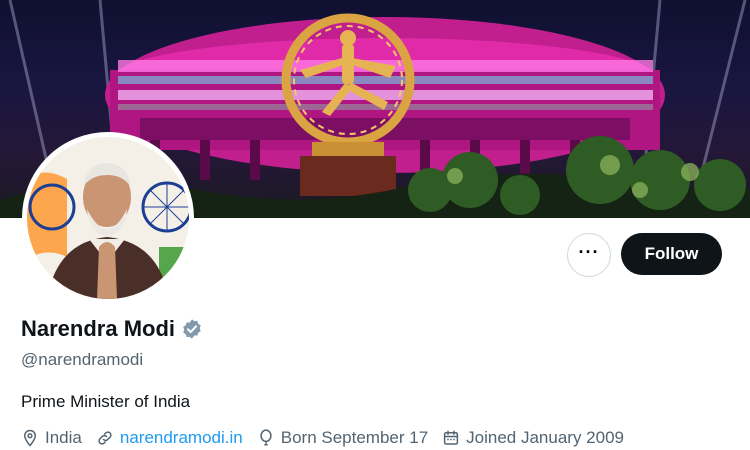 The width and height of the screenshot is (750, 450). I want to click on joined-item: Joined January 2009, so click(533, 438).